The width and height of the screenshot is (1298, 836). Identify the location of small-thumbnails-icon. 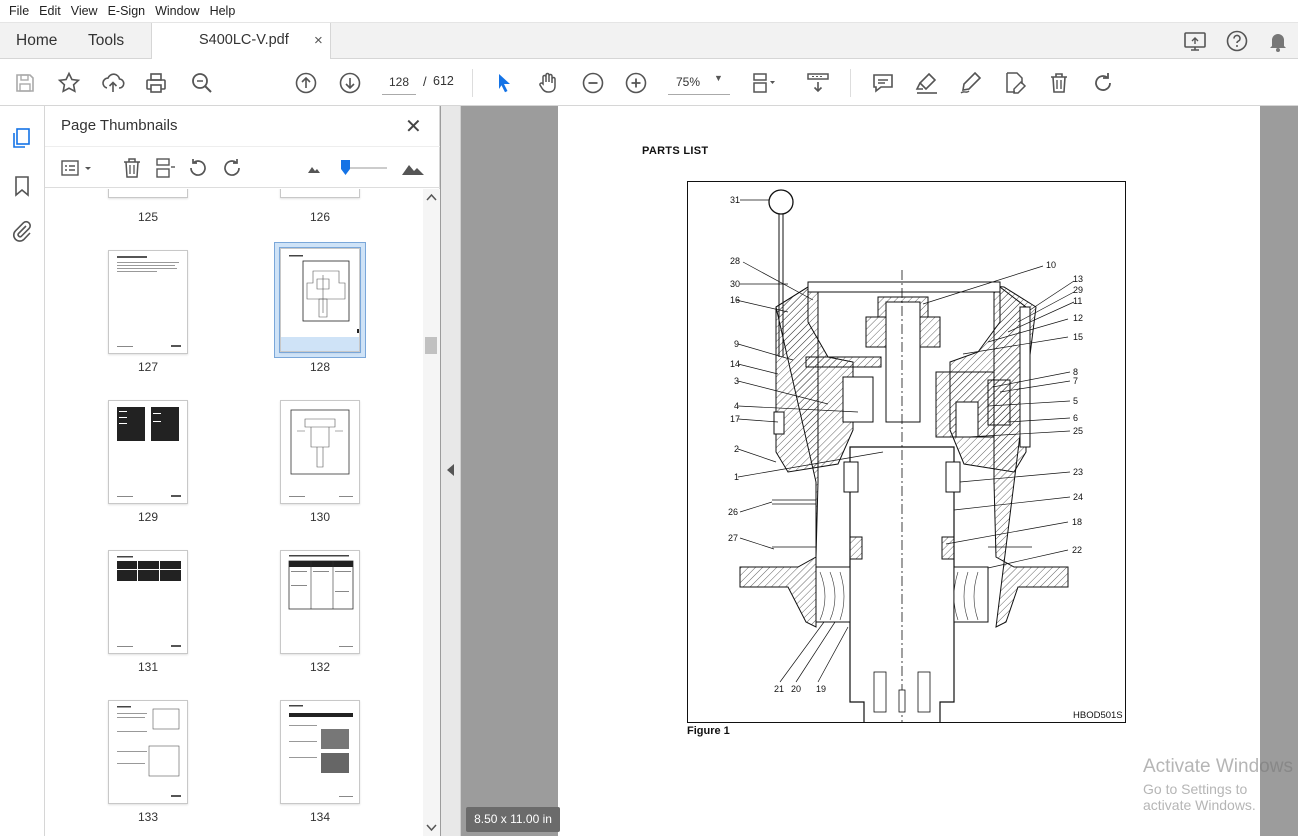
(314, 168).